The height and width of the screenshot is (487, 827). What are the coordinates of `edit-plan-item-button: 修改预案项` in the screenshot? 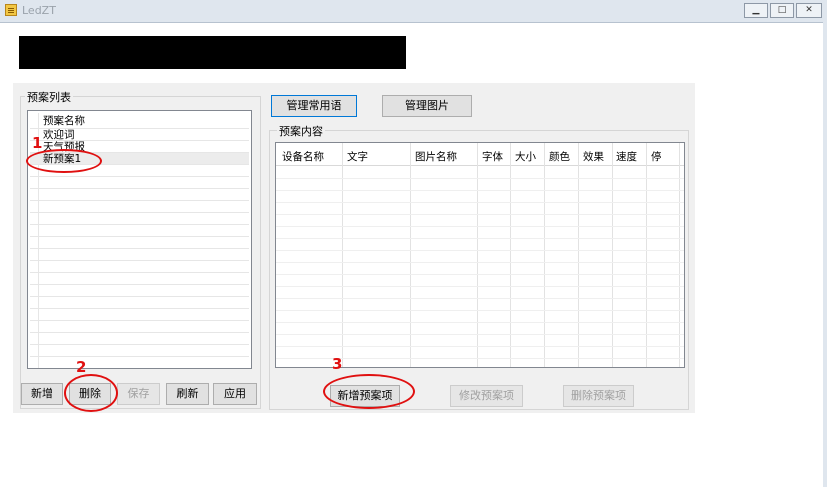 It's located at (486, 396).